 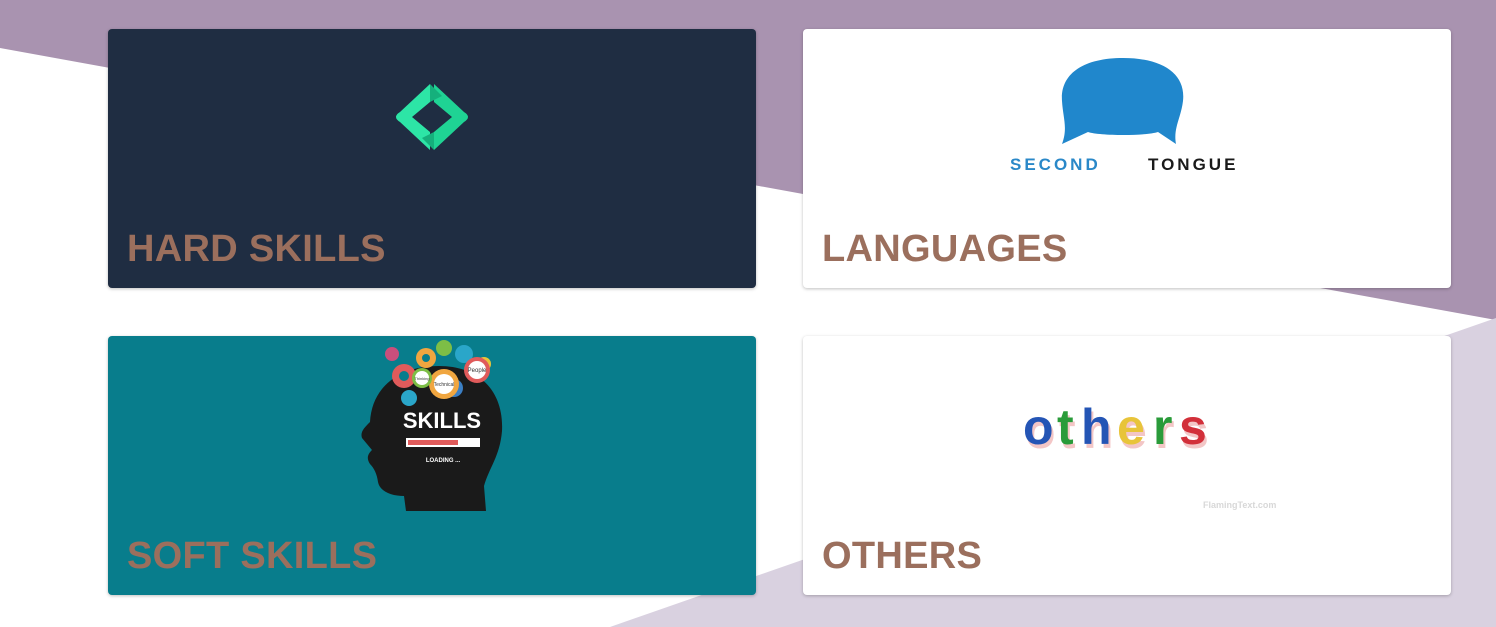 I want to click on loading-bar-fill, so click(x=433, y=442).